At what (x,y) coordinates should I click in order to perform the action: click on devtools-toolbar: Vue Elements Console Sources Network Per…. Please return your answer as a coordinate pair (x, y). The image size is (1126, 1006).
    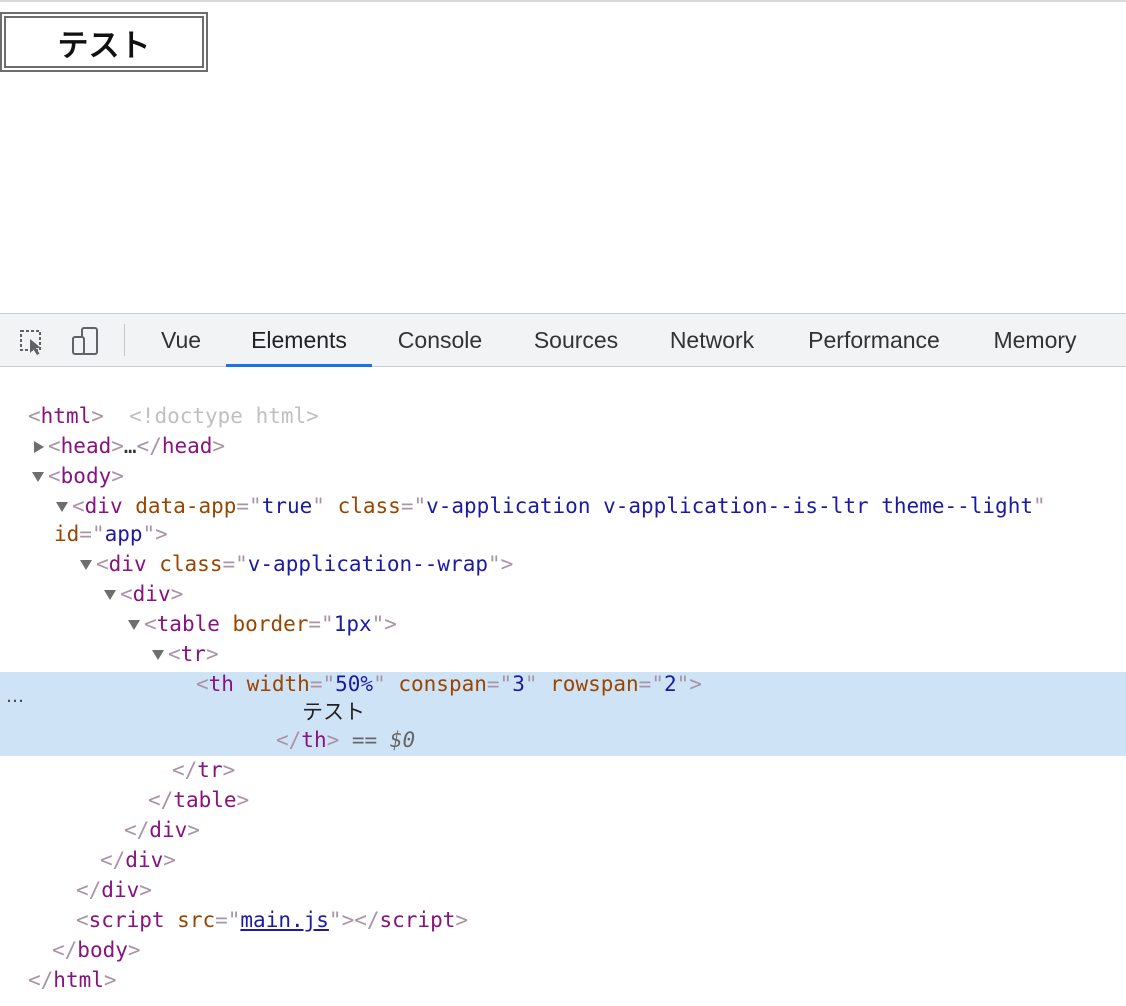
    Looking at the image, I should click on (563, 340).